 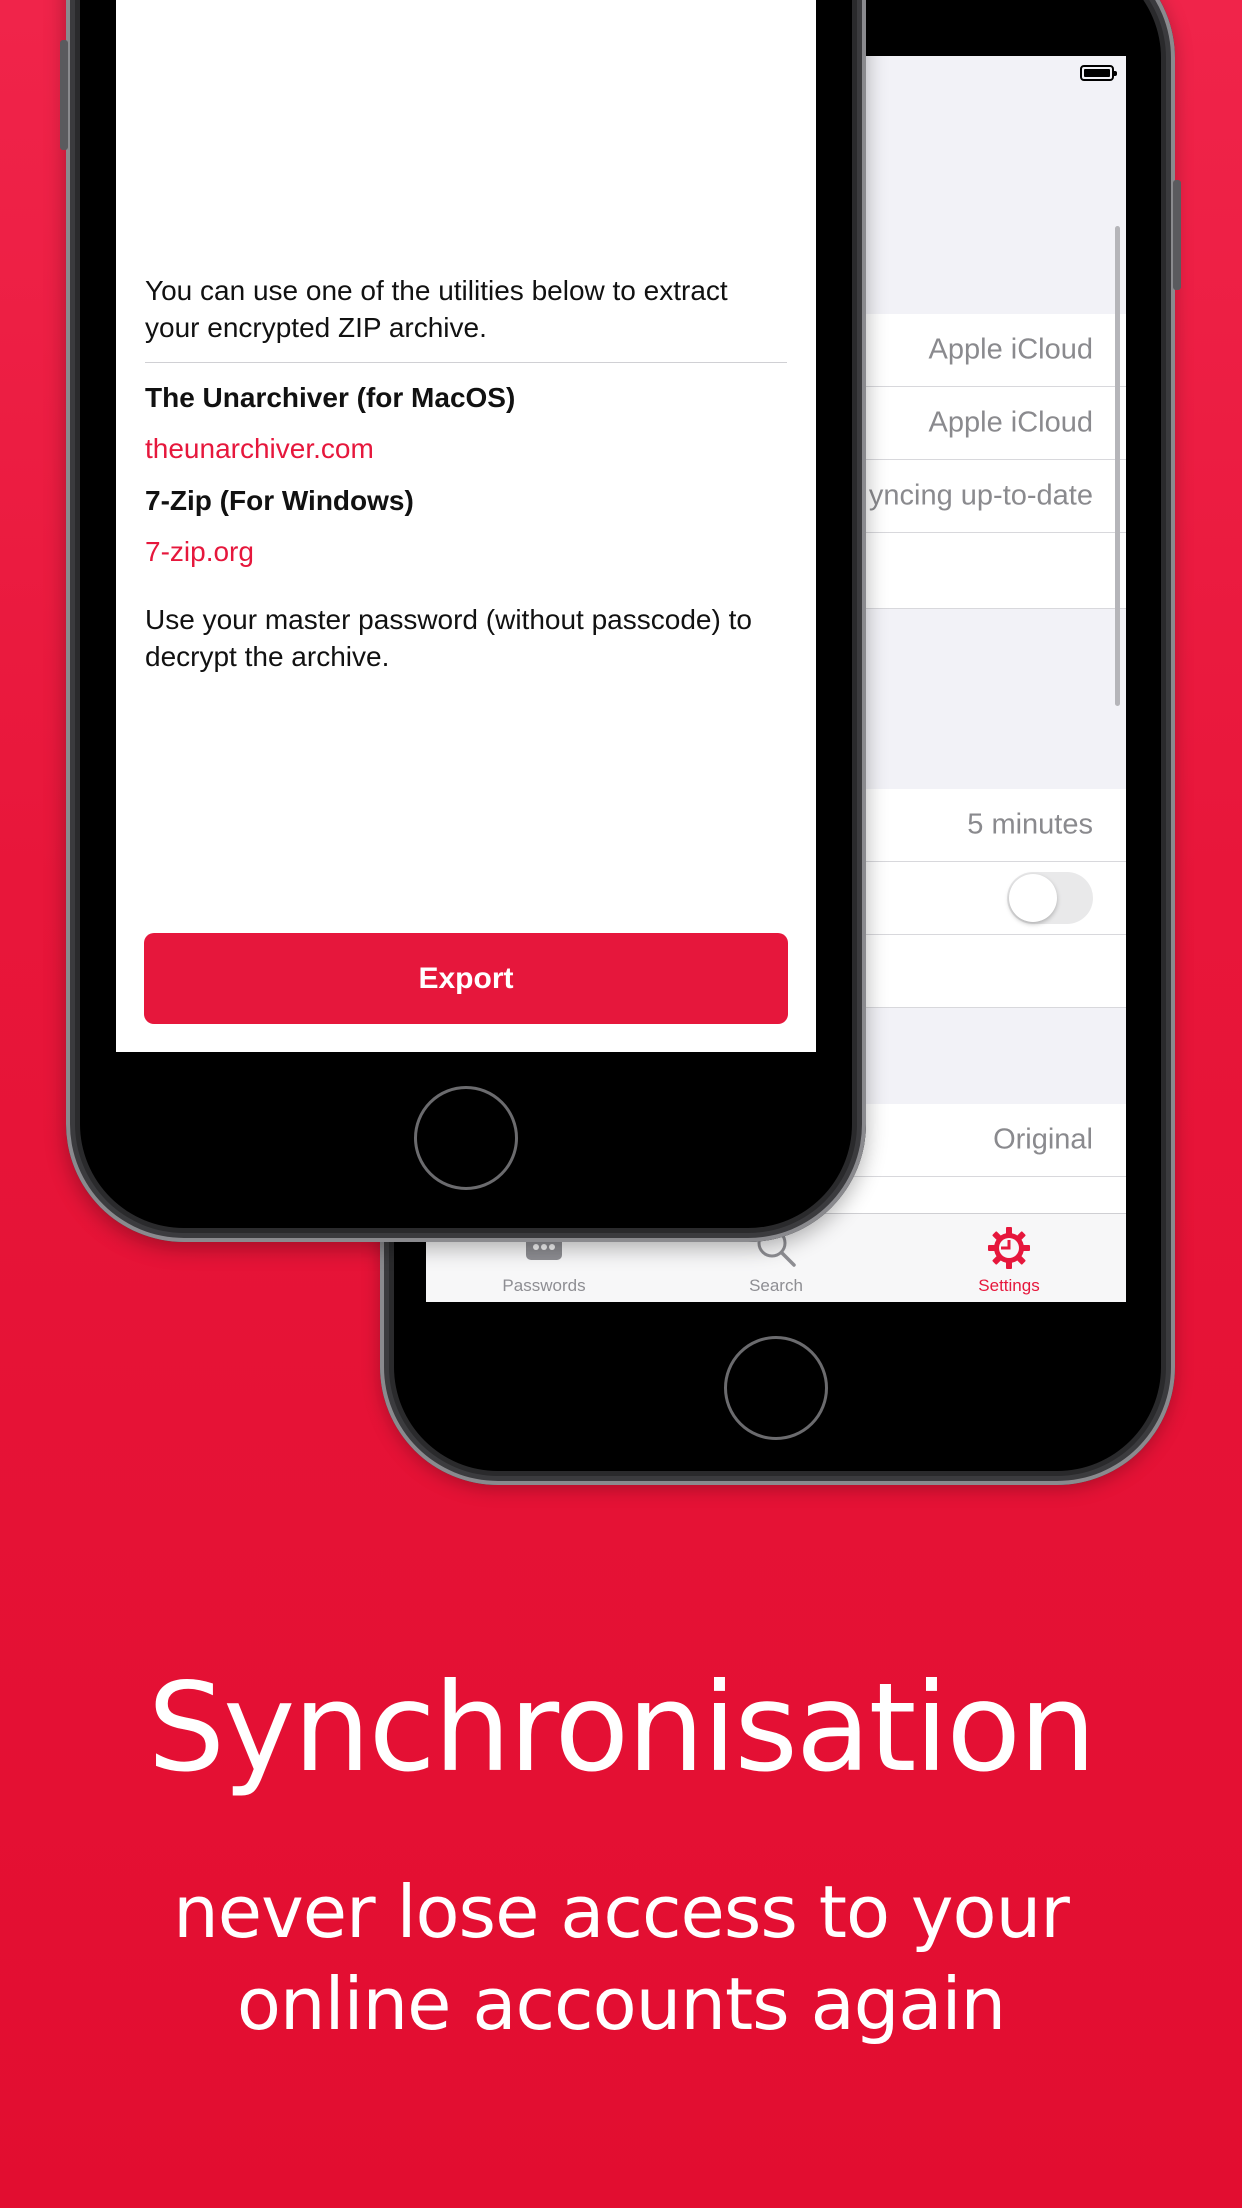 What do you see at coordinates (1009, 1285) in the screenshot?
I see `tab-label: Settings` at bounding box center [1009, 1285].